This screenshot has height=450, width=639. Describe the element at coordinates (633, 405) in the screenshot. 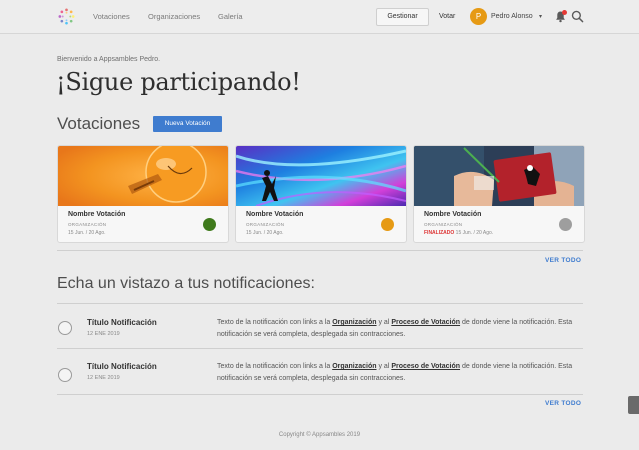

I see `side-tab-handle` at that location.